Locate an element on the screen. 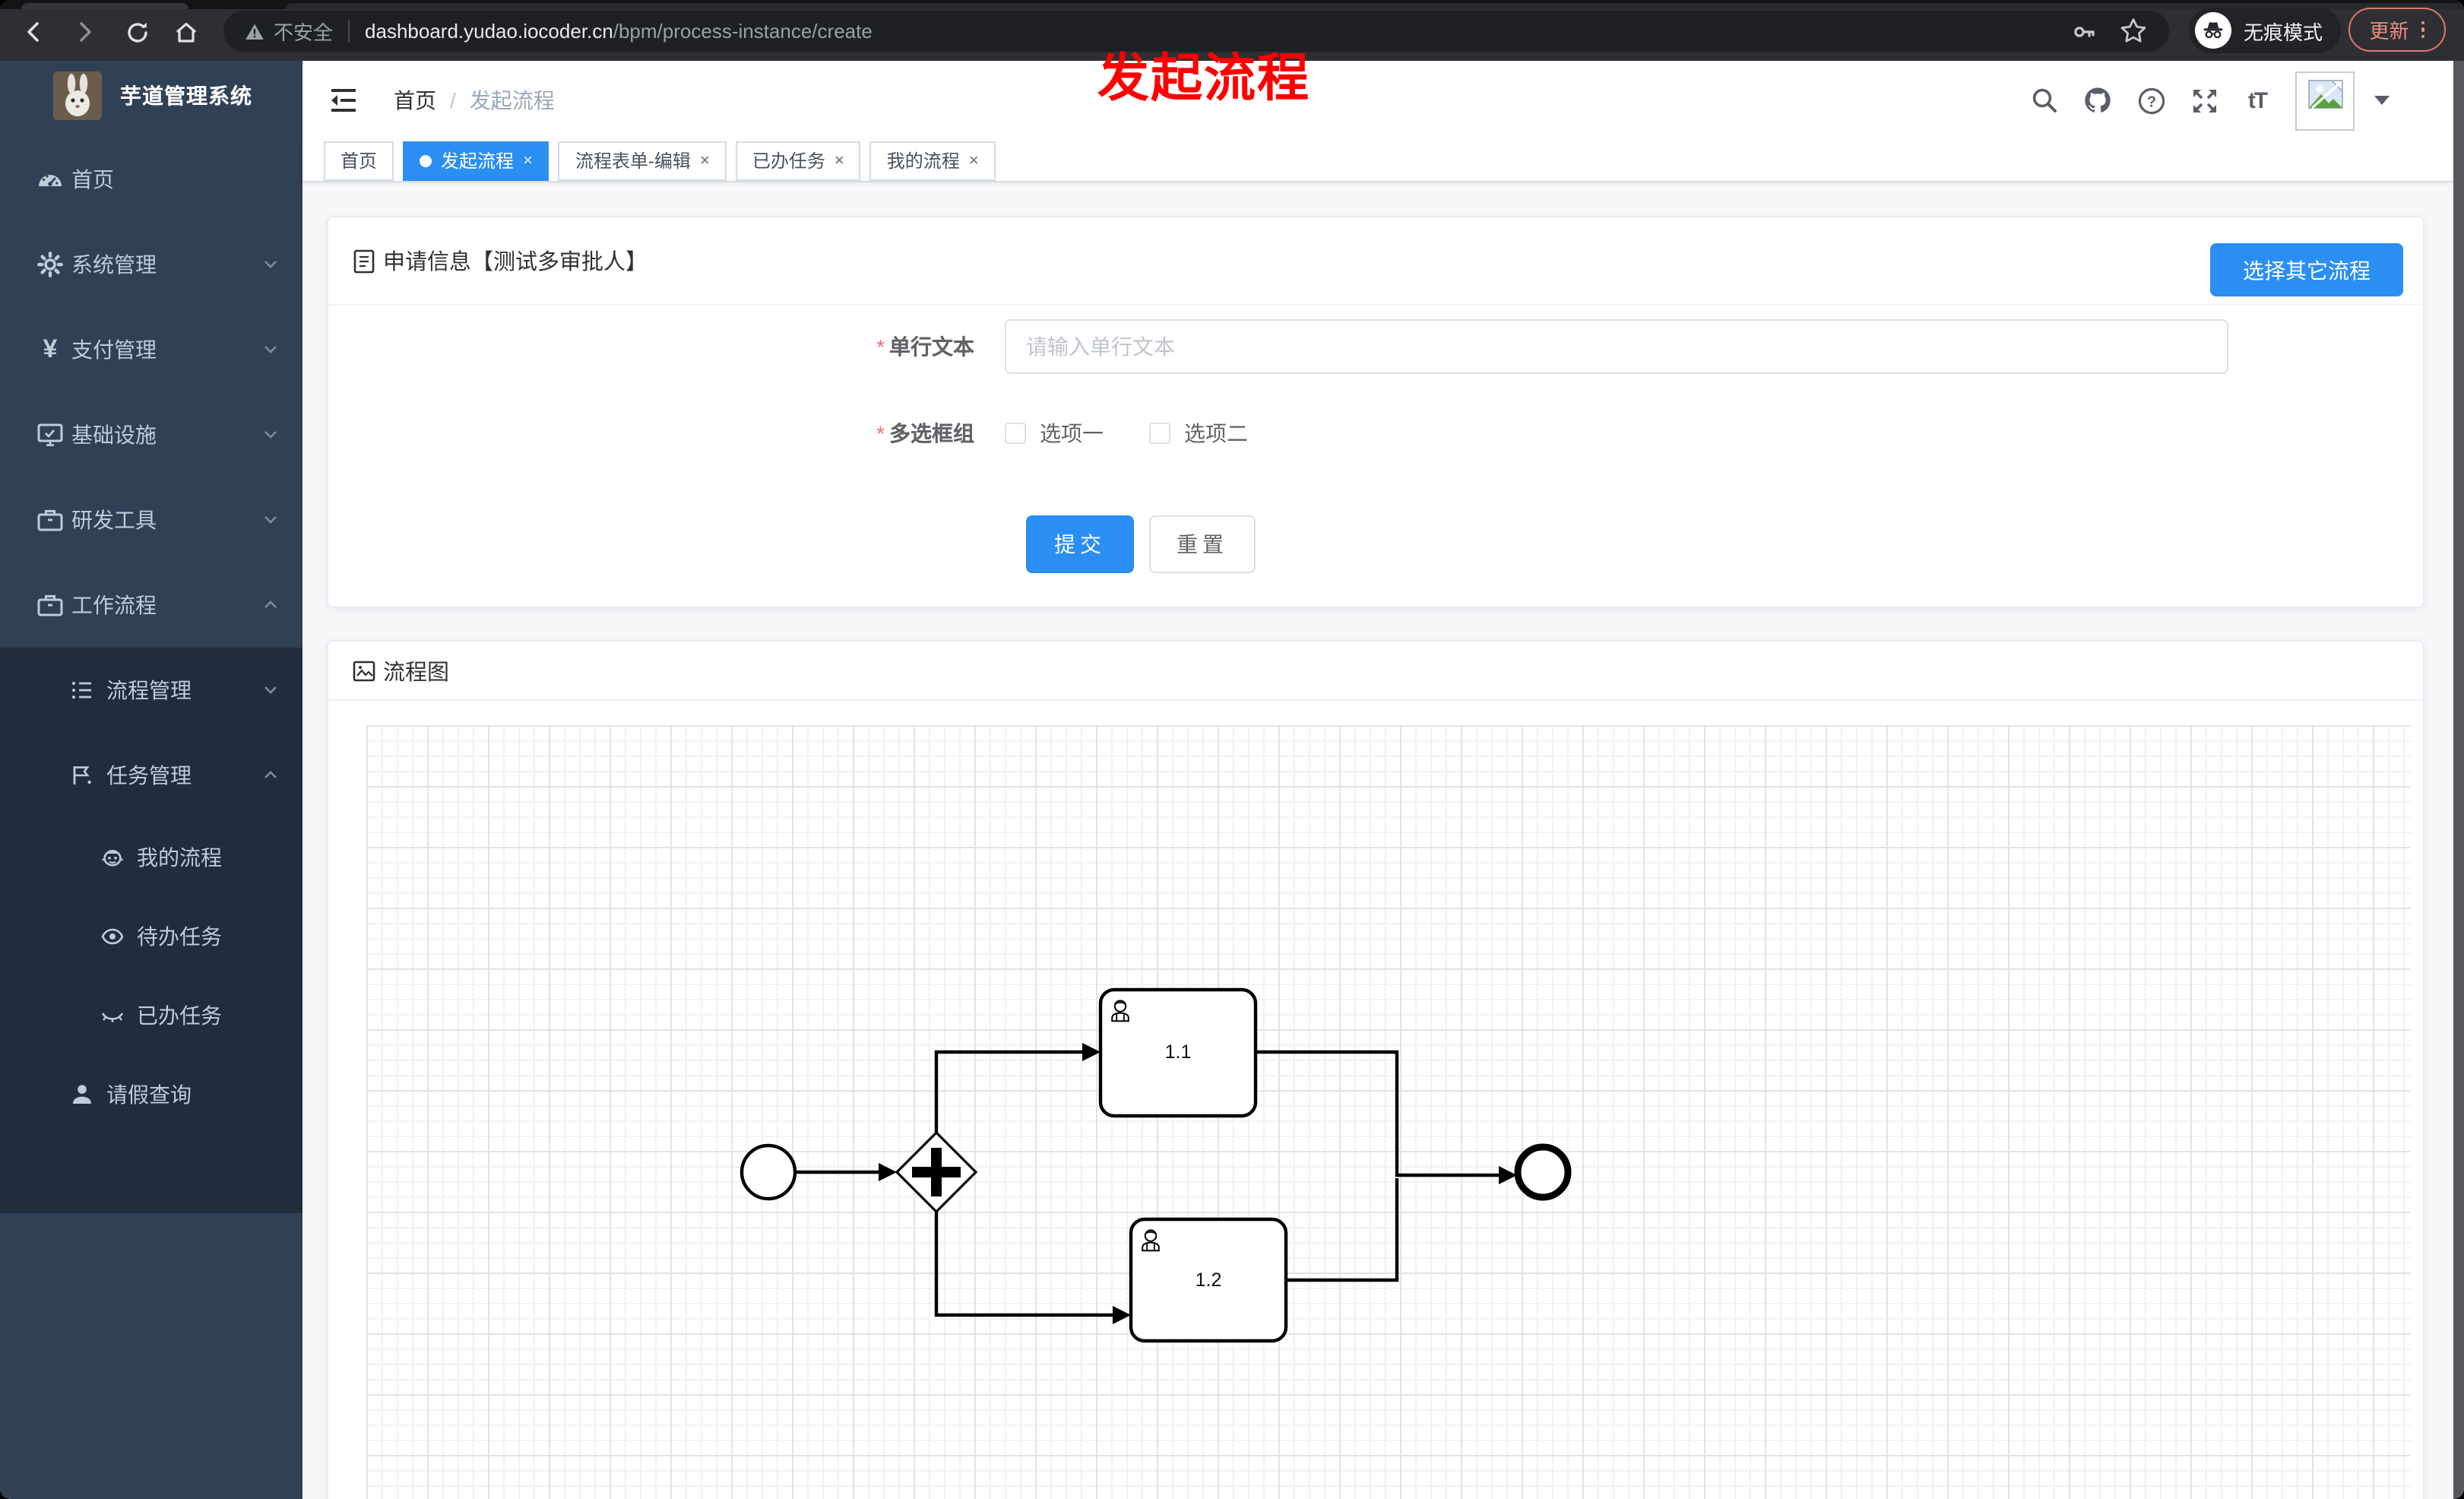 This screenshot has height=1499, width=2464. tab-label: 发起流程 is located at coordinates (478, 162).